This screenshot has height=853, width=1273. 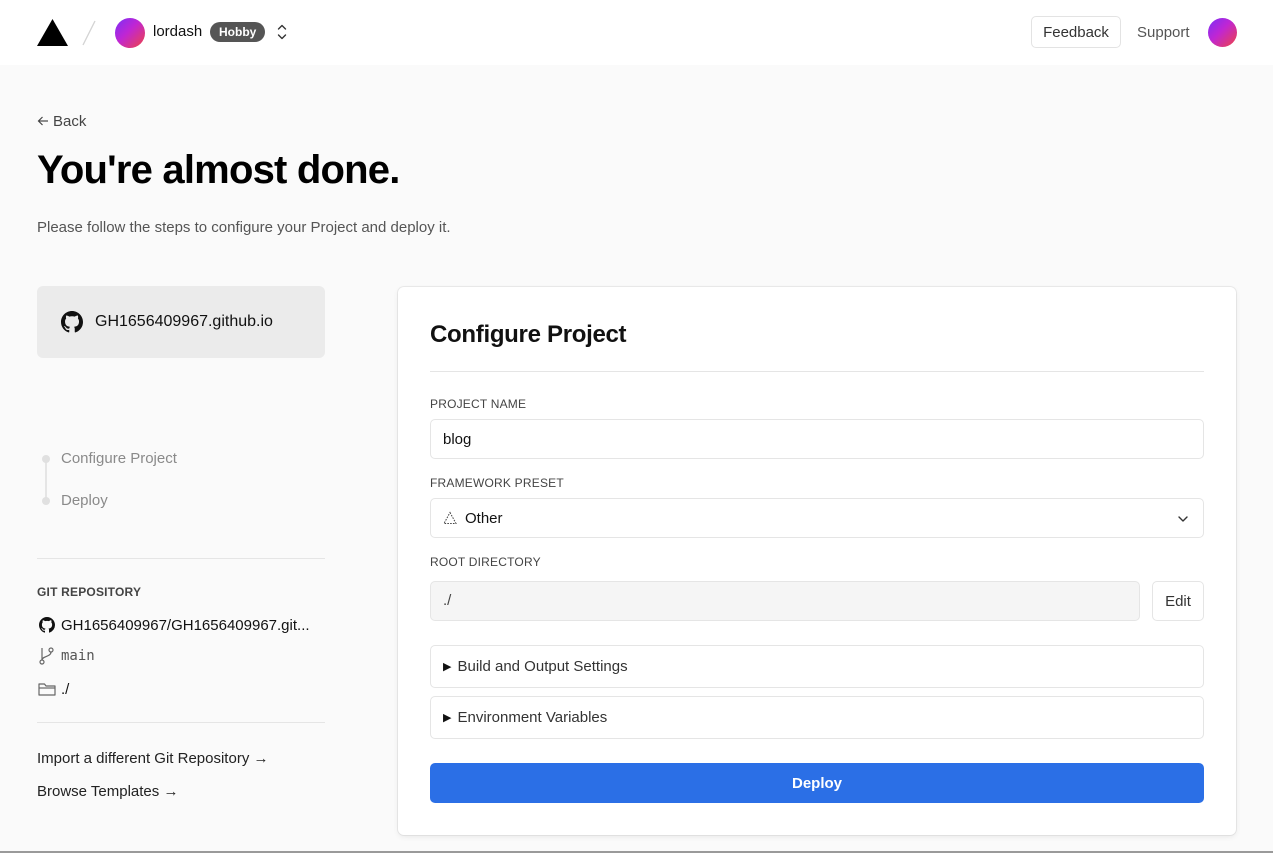 What do you see at coordinates (89, 592) in the screenshot?
I see `git-repository-heading: GIT REPOSITORY` at bounding box center [89, 592].